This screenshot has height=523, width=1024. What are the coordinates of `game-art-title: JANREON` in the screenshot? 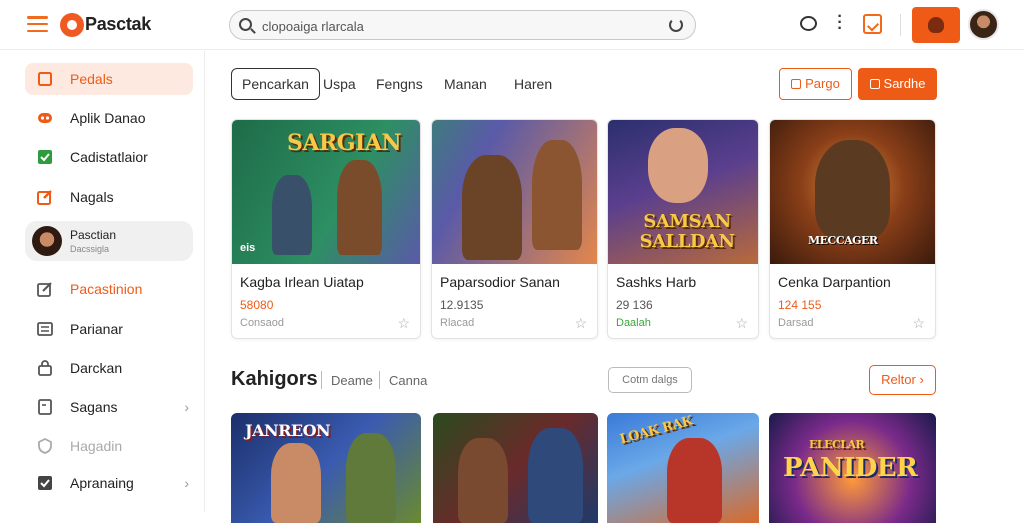 It's located at (288, 430).